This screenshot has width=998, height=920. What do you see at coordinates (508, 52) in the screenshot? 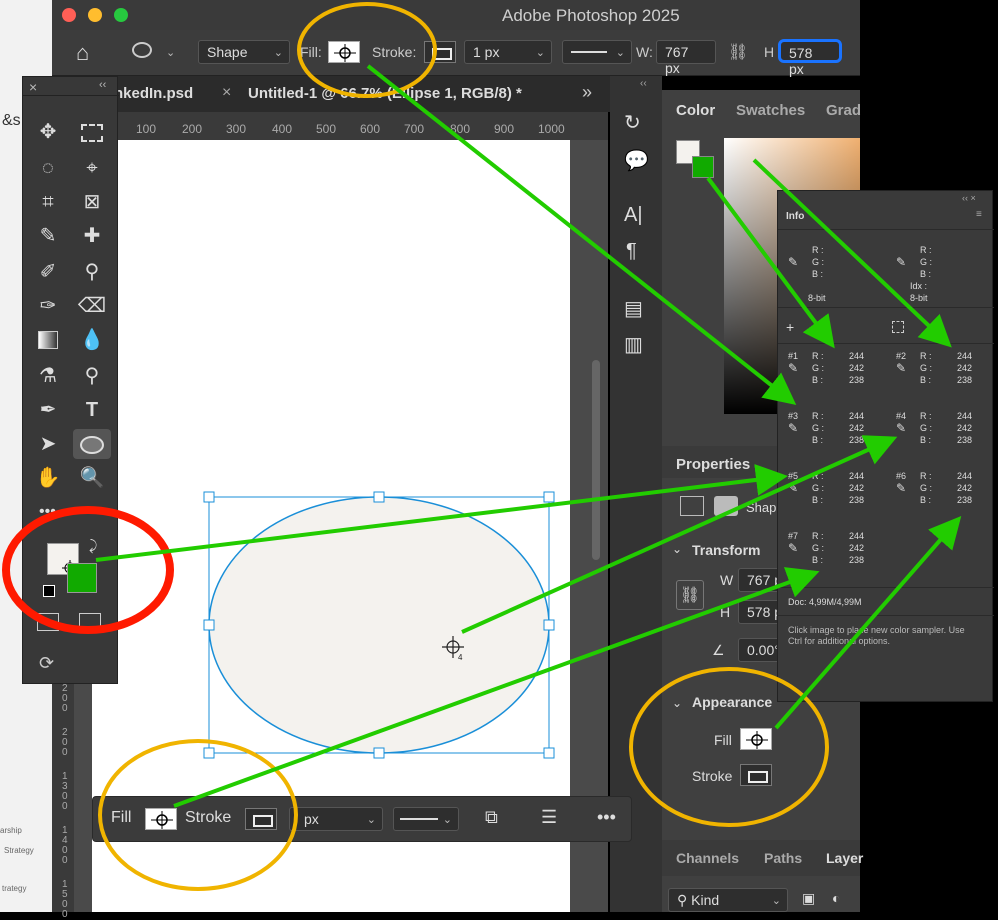
I see `stroke-width-select: 1 px ⌄` at bounding box center [508, 52].